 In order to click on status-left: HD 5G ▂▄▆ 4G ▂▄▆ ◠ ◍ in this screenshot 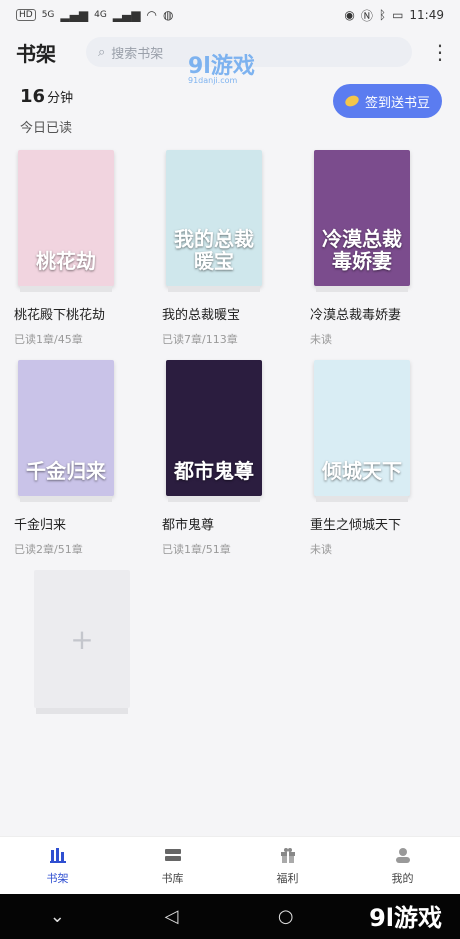, I will do `click(94, 15)`.